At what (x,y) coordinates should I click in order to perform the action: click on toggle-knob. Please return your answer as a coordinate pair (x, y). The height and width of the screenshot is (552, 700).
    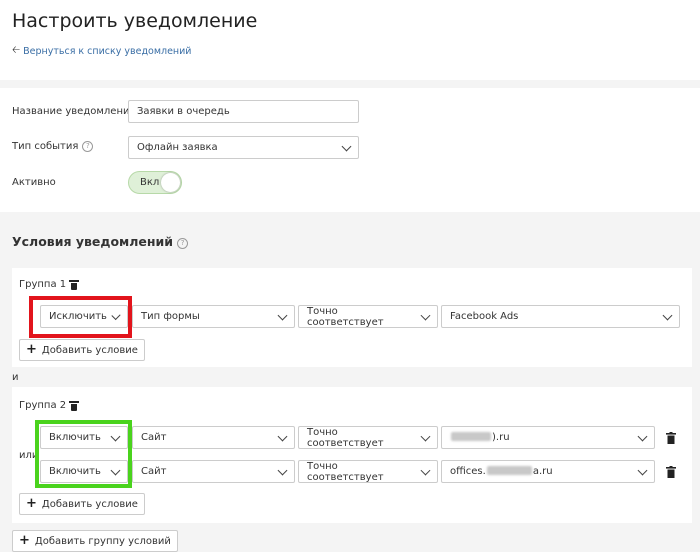
    Looking at the image, I should click on (170, 182).